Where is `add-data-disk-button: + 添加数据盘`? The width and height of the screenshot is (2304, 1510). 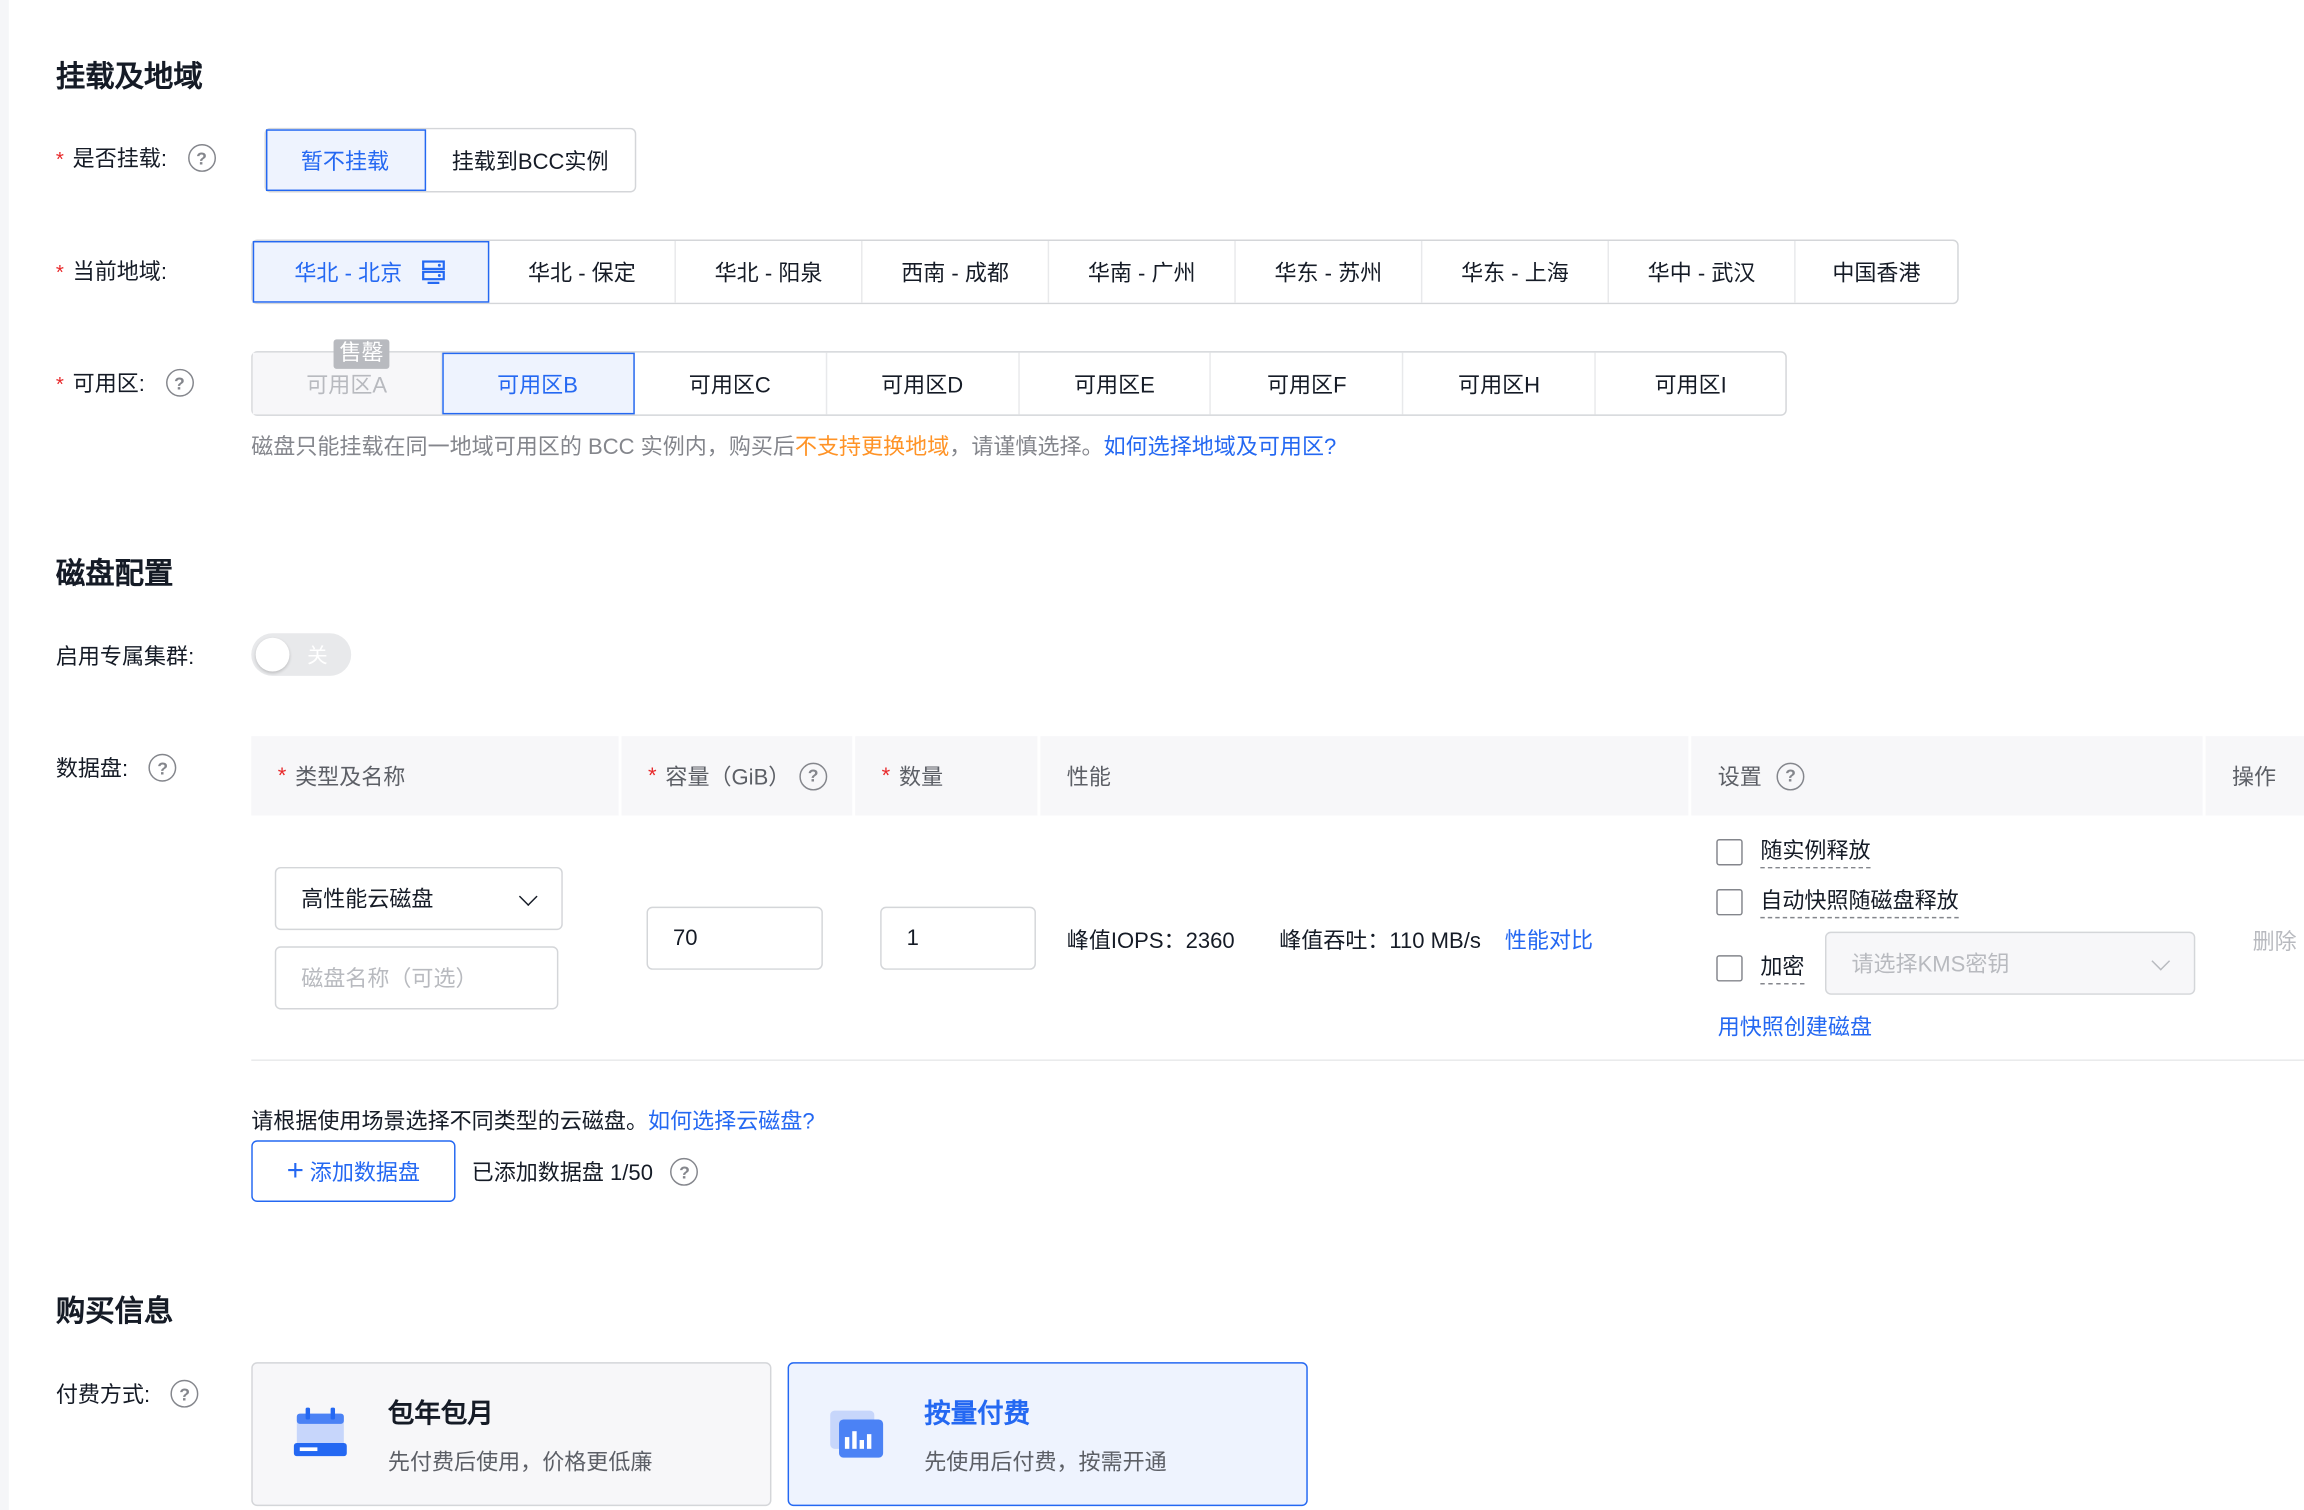
add-data-disk-button: + 添加数据盘 is located at coordinates (353, 1171).